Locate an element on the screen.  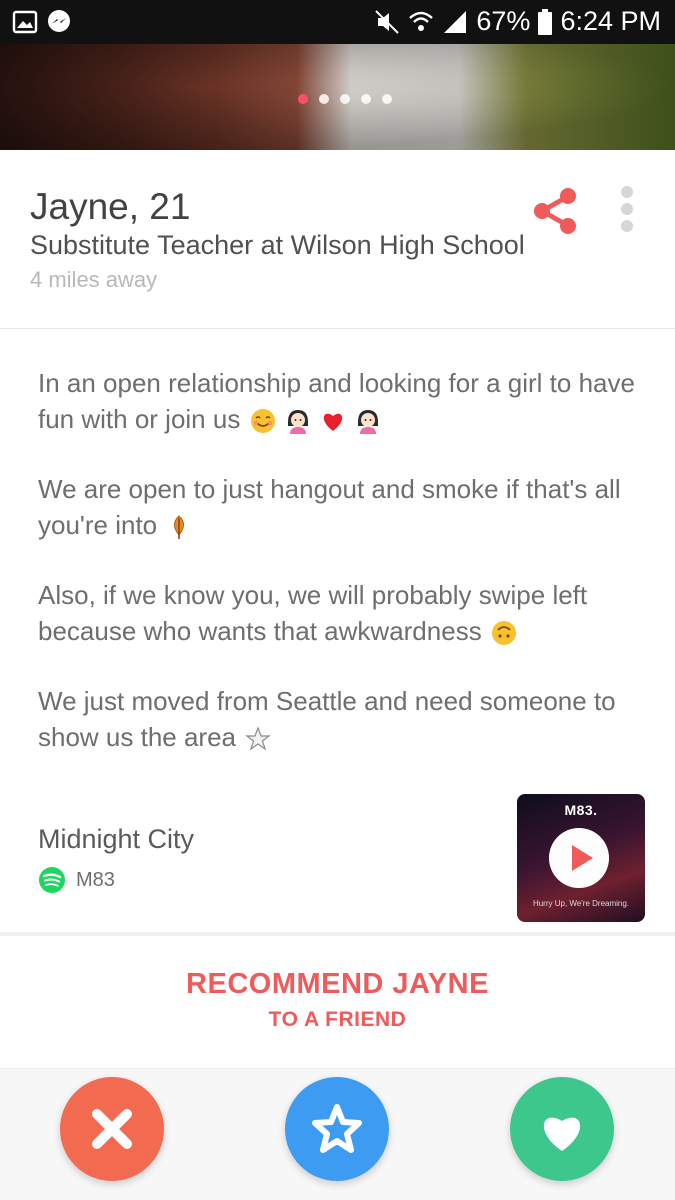
clock: 6:24 PM is located at coordinates (610, 21).